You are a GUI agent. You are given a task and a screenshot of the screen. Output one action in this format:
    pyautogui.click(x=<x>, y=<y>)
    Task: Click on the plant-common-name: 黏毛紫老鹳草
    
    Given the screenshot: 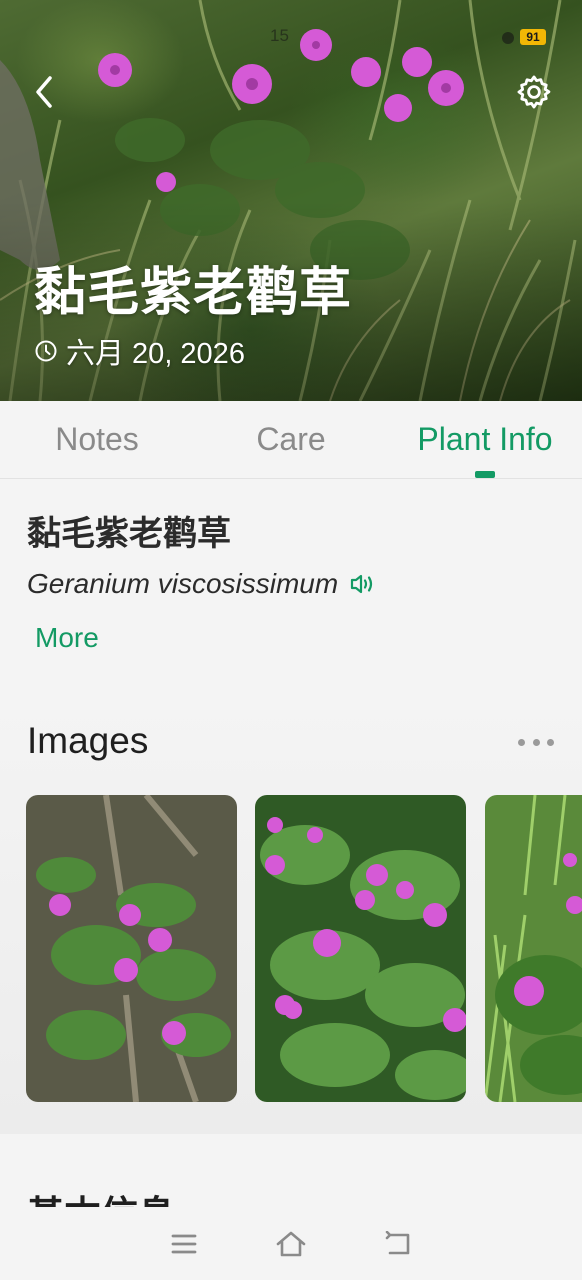 What is the action you would take?
    pyautogui.click(x=129, y=534)
    